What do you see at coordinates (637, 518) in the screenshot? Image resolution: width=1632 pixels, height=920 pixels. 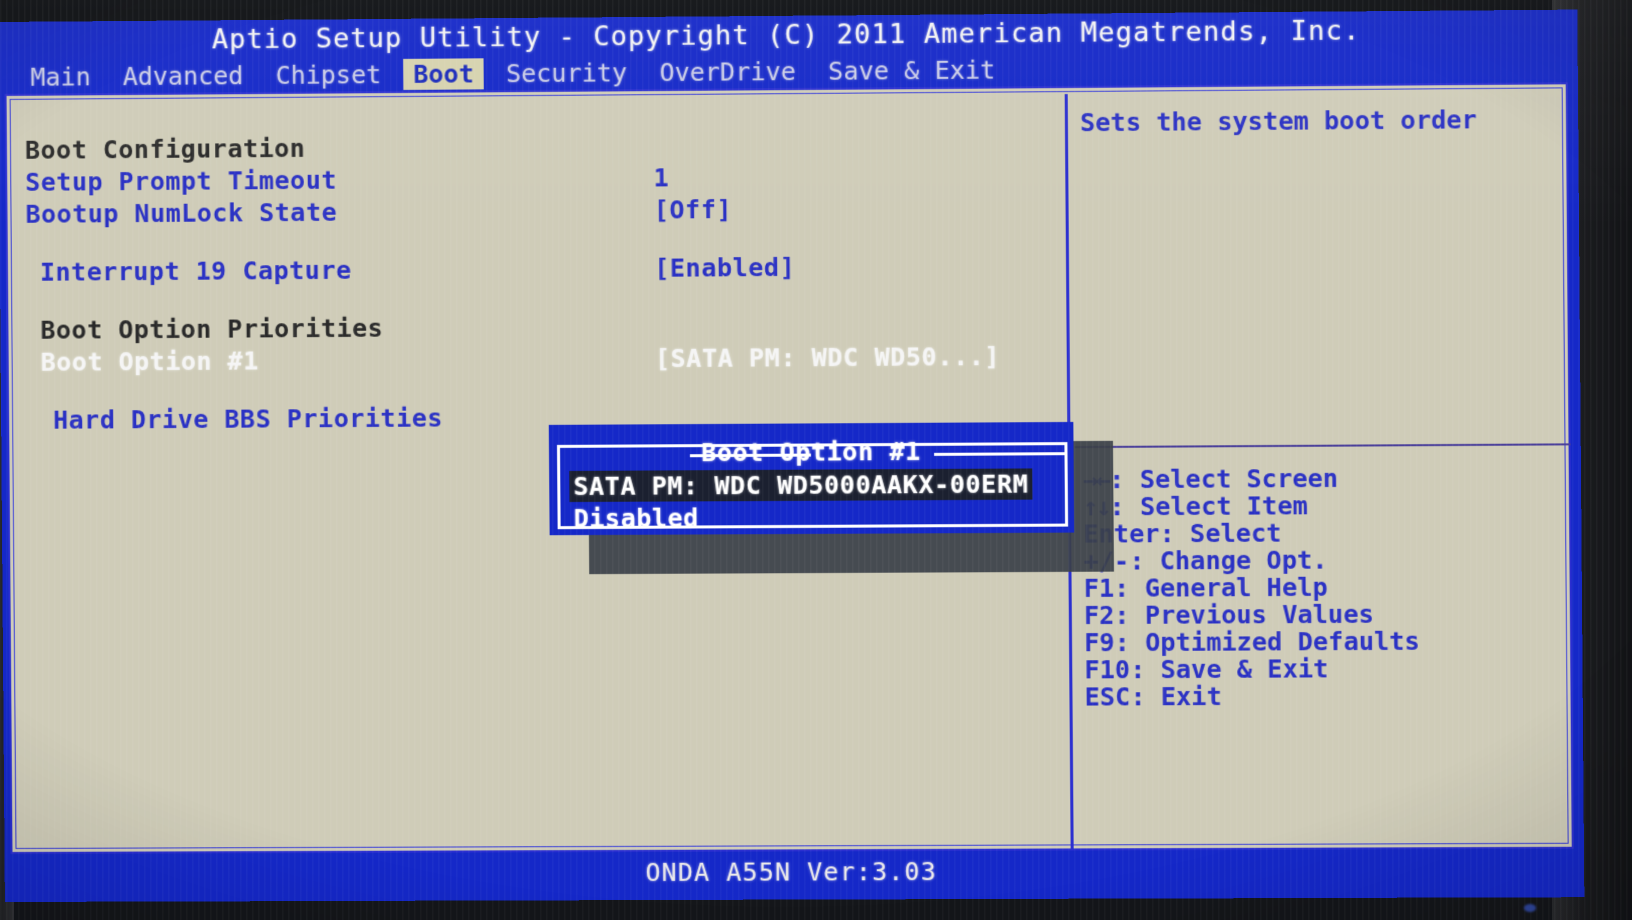 I see `popup-option: Disabled` at bounding box center [637, 518].